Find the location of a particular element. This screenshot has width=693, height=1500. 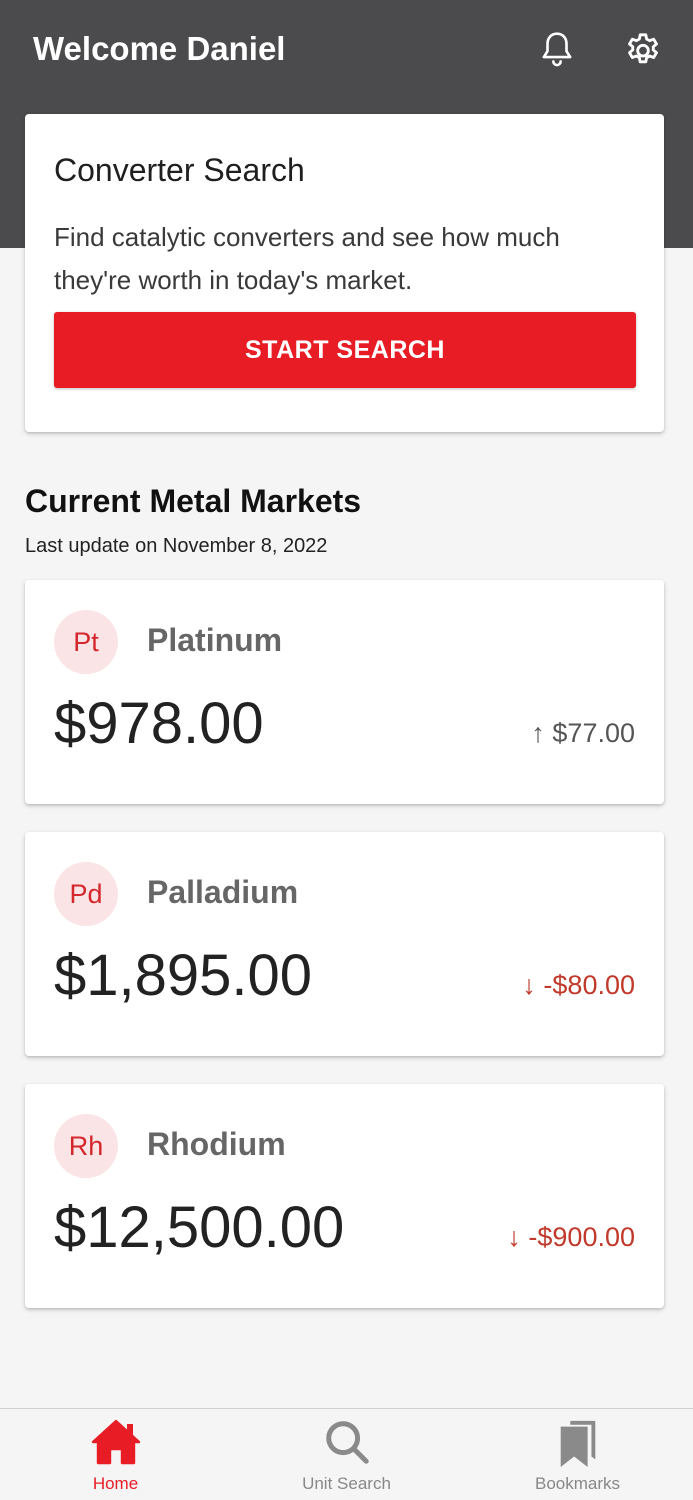

metal-symbol-badge: Rh is located at coordinates (86, 1146).